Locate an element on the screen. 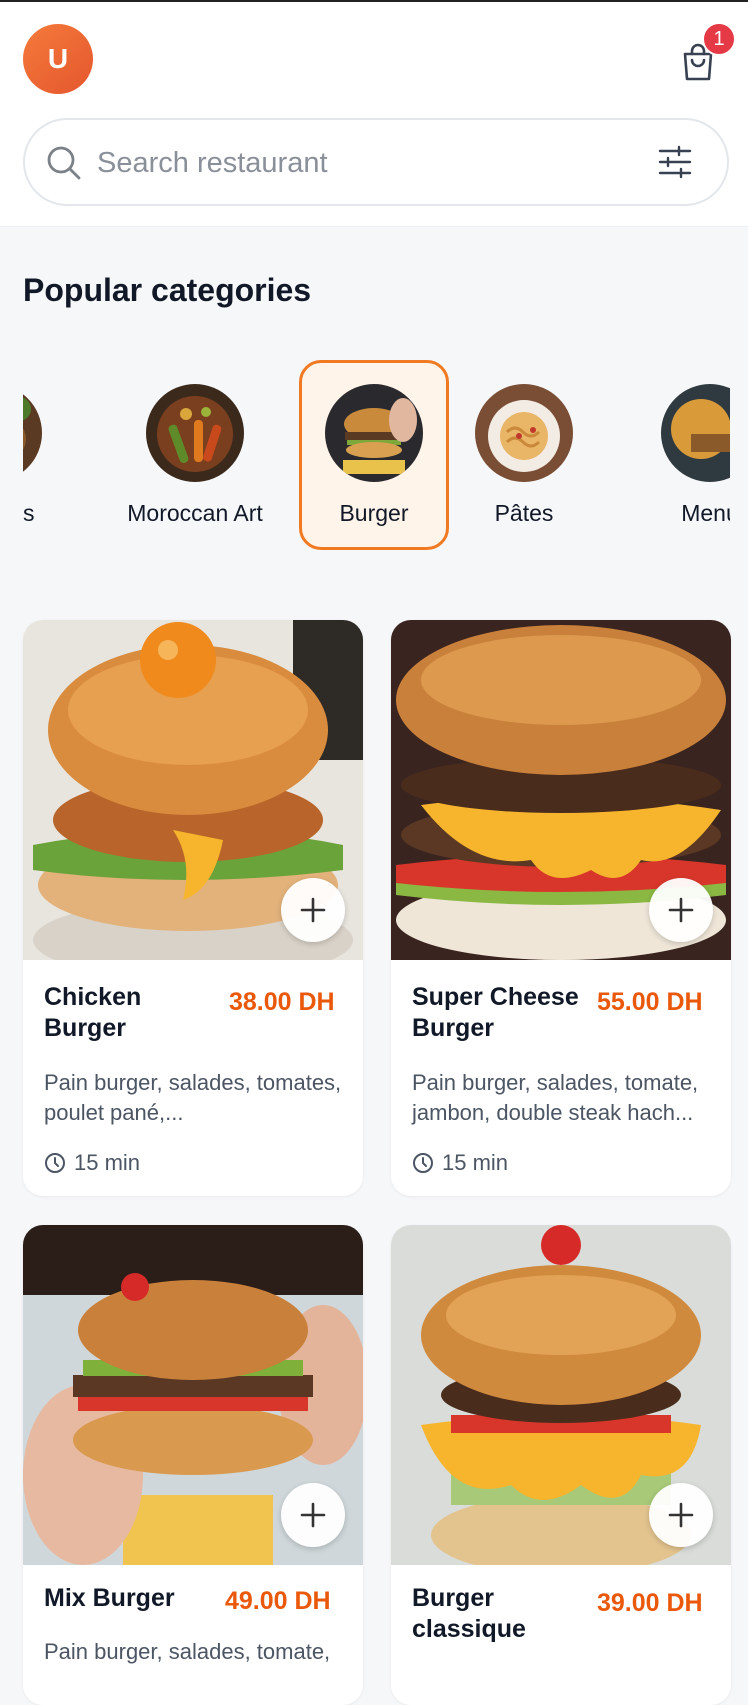  category-label: Moroccan Art is located at coordinates (195, 513).